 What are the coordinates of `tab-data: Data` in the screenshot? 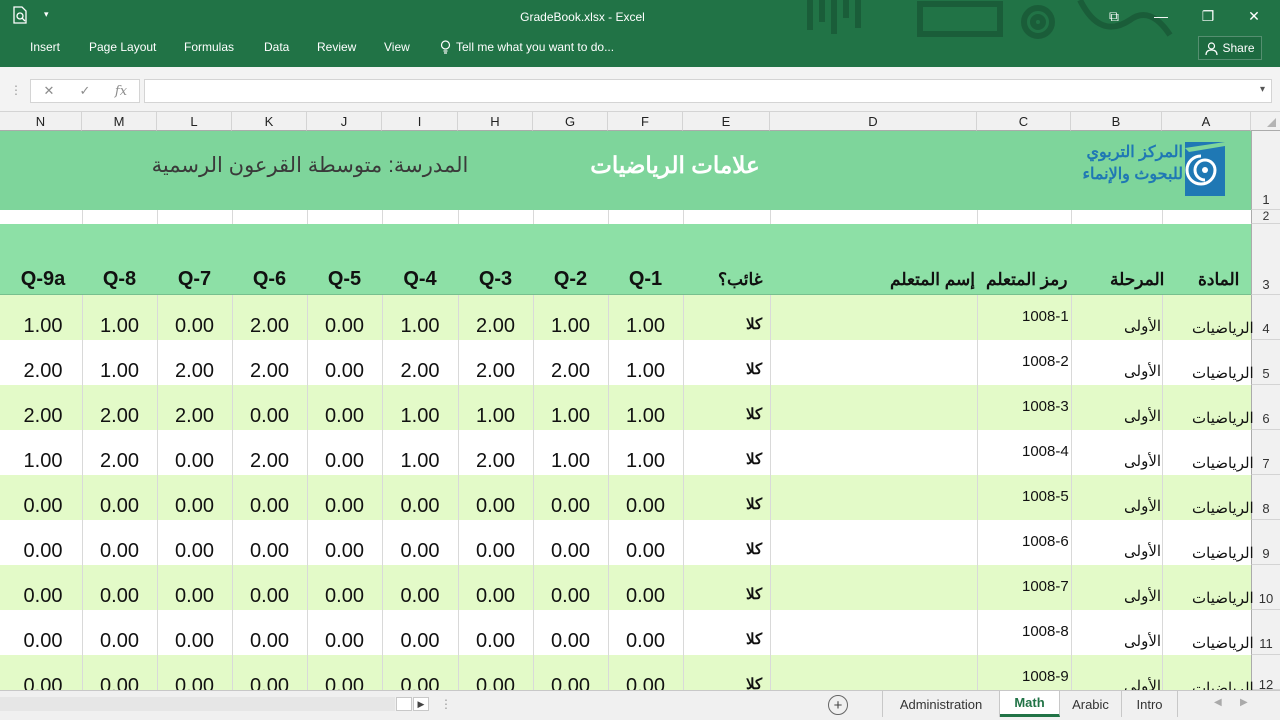 It's located at (276, 47).